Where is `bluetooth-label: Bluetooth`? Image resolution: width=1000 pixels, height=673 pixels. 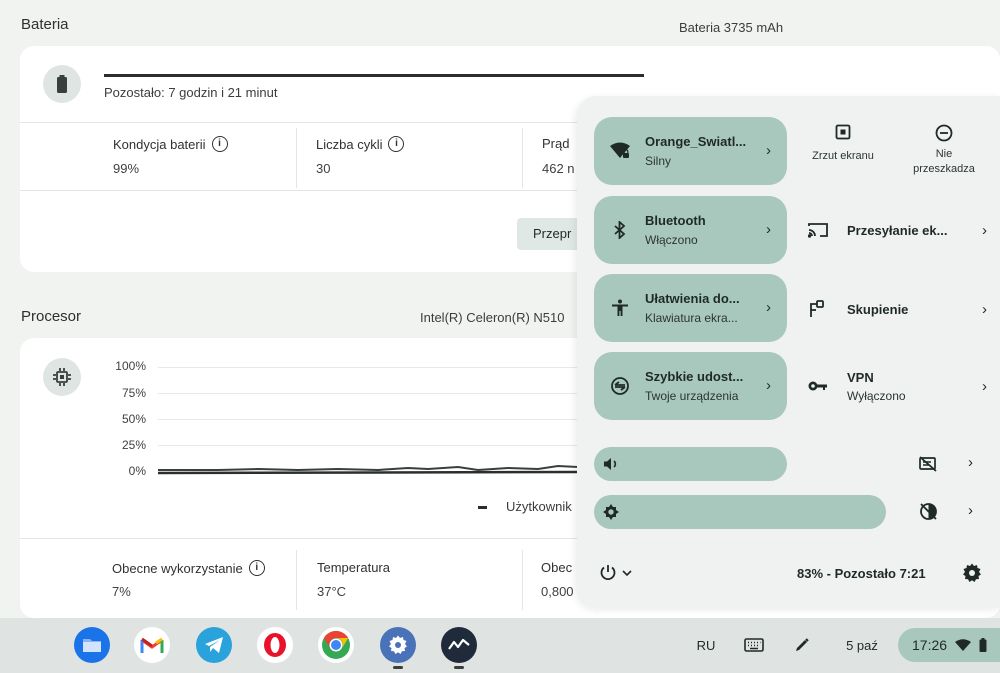 bluetooth-label: Bluetooth is located at coordinates (675, 220).